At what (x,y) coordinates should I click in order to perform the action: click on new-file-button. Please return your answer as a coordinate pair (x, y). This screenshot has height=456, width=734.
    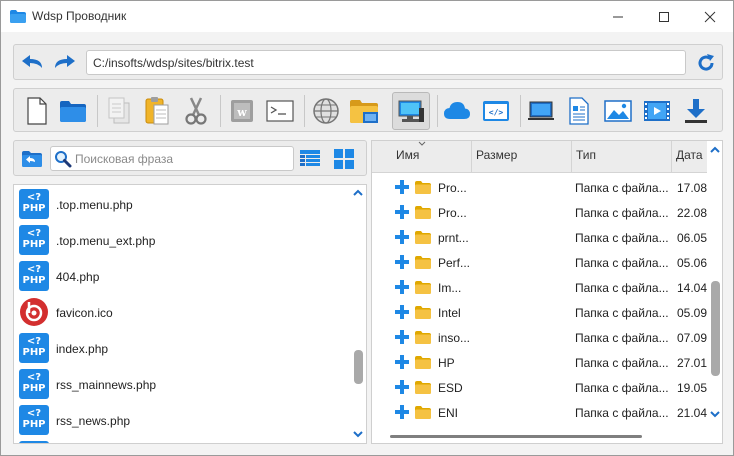
    Looking at the image, I should click on (36, 111).